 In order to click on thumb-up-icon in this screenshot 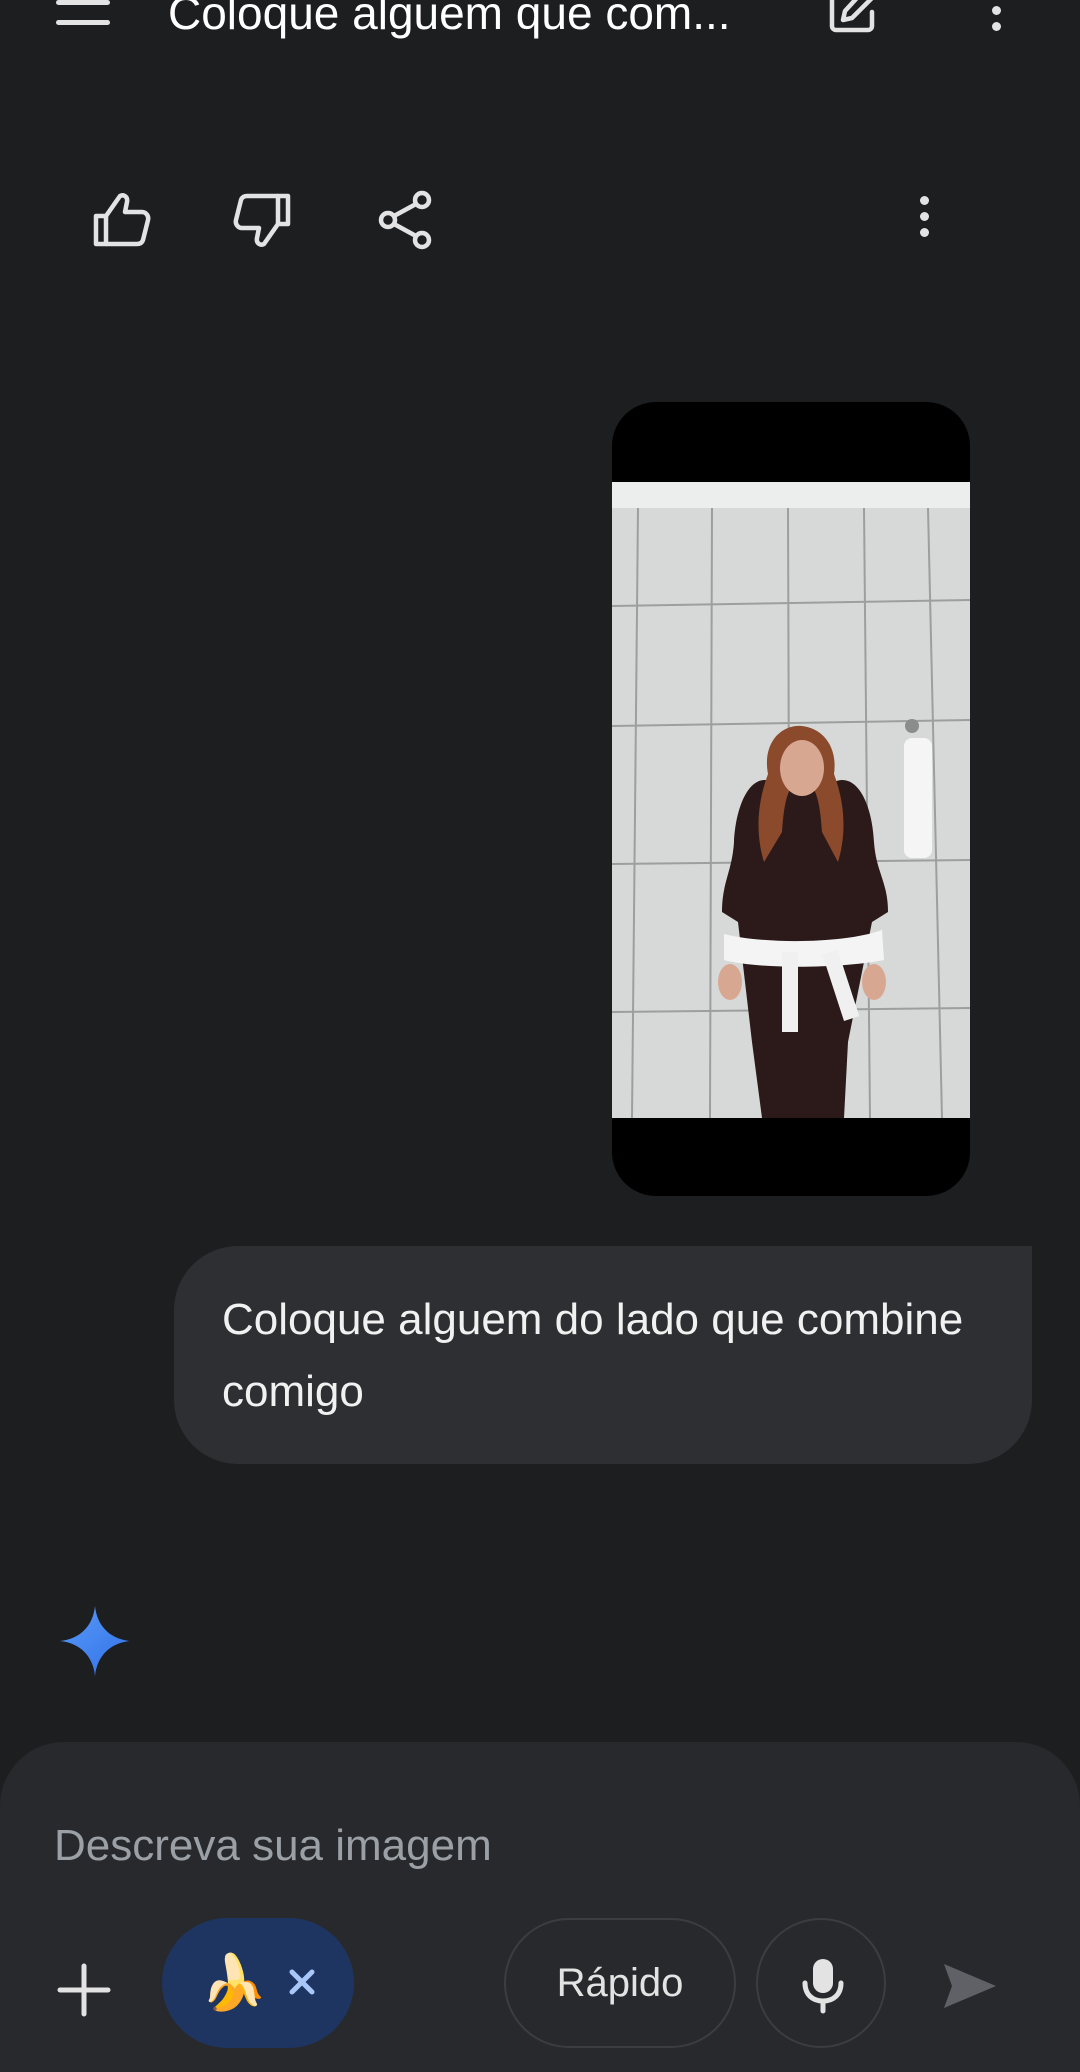, I will do `click(122, 220)`.